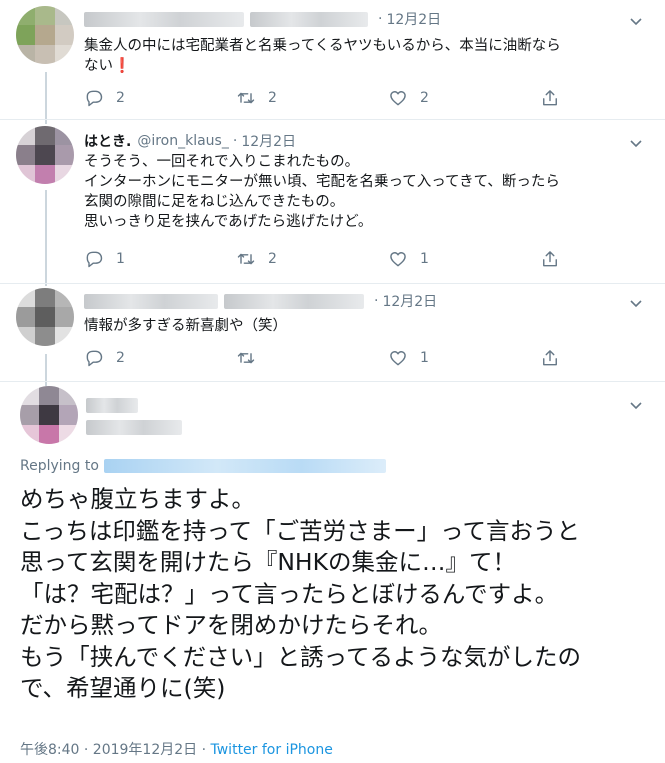 Image resolution: width=665 pixels, height=763 pixels. What do you see at coordinates (231, 625) in the screenshot?
I see `tweet-text-line: だから黙ってドアを閉めかけたらそれ。` at bounding box center [231, 625].